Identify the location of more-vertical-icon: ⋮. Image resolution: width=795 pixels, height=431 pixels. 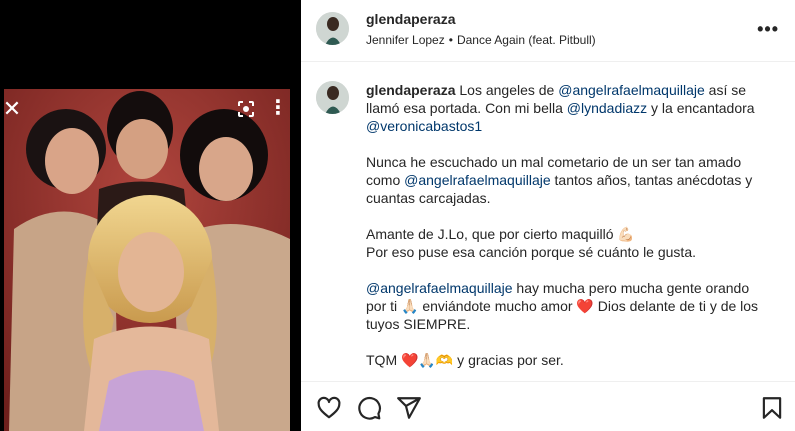
(278, 108).